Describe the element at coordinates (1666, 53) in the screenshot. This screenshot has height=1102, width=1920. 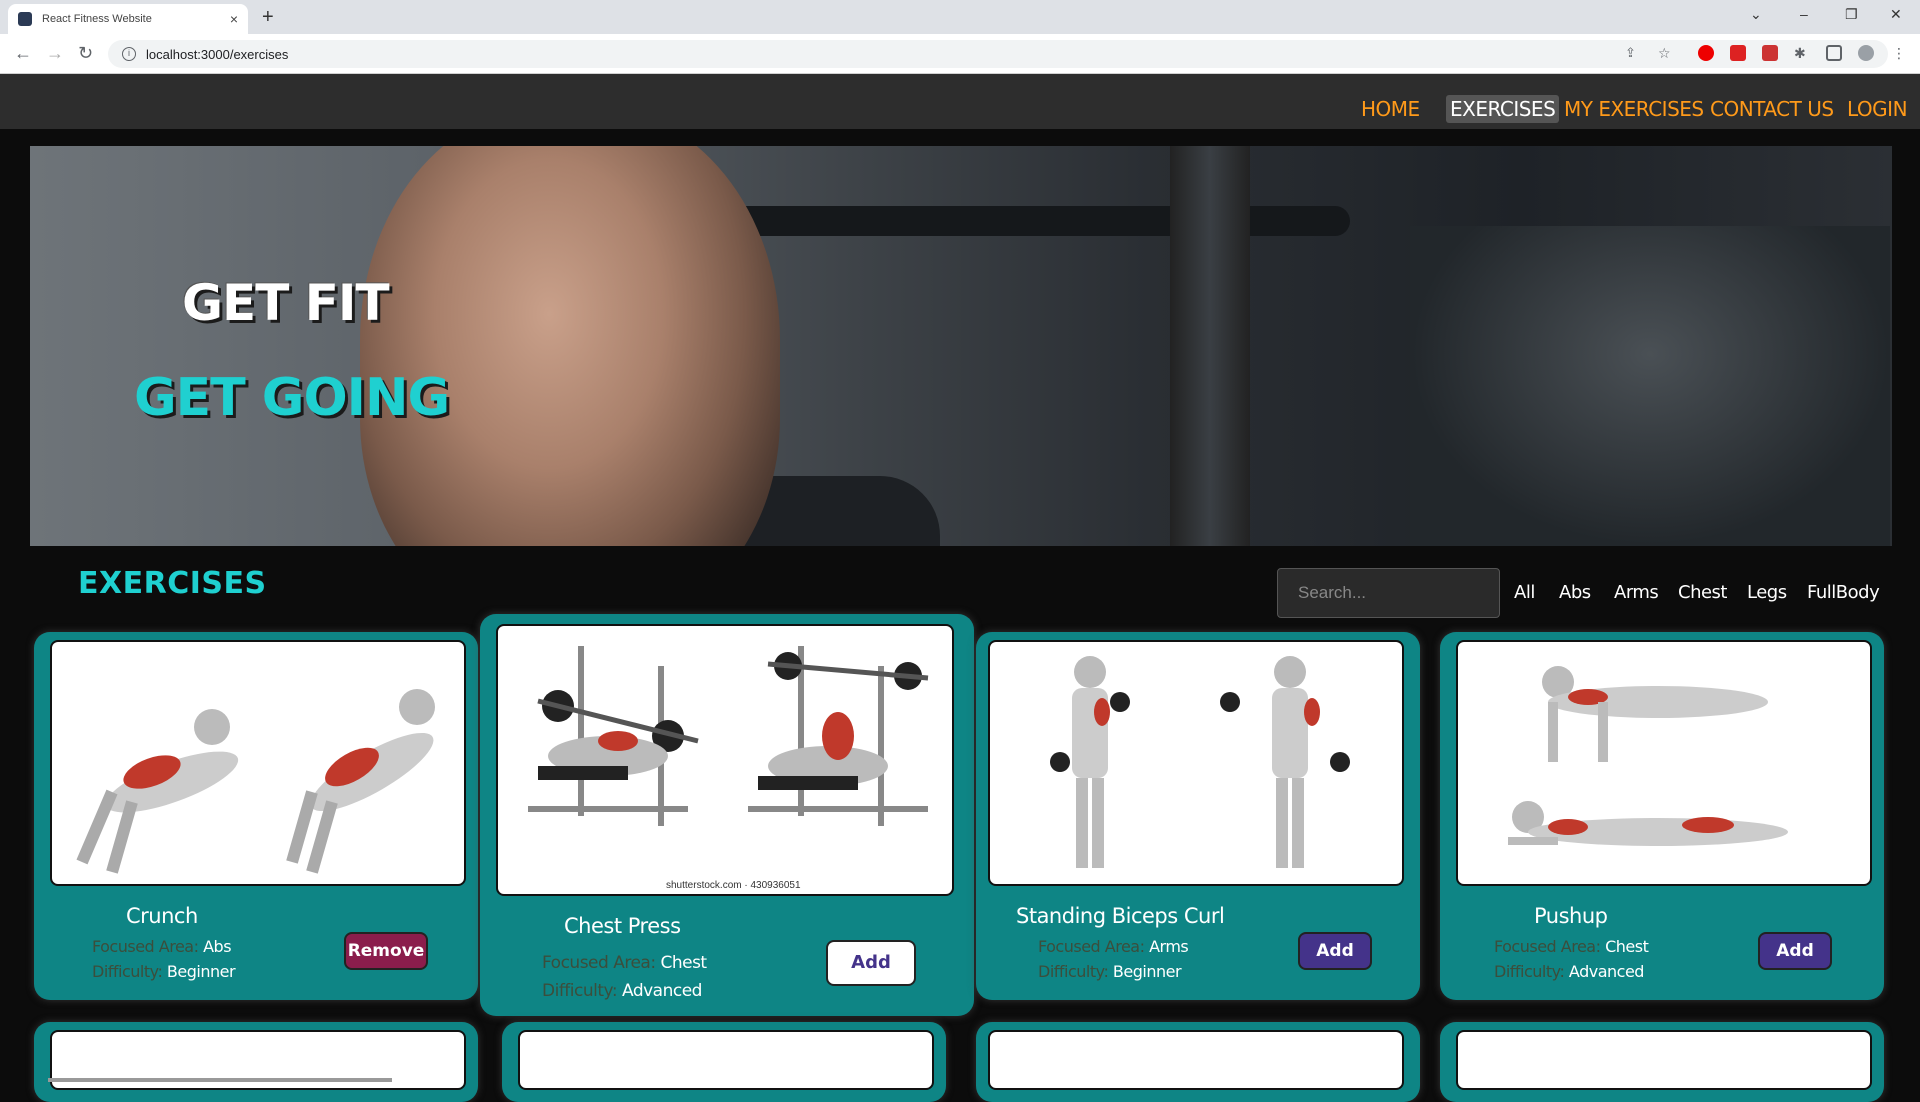
I see `bookmark-star-icon: ☆` at that location.